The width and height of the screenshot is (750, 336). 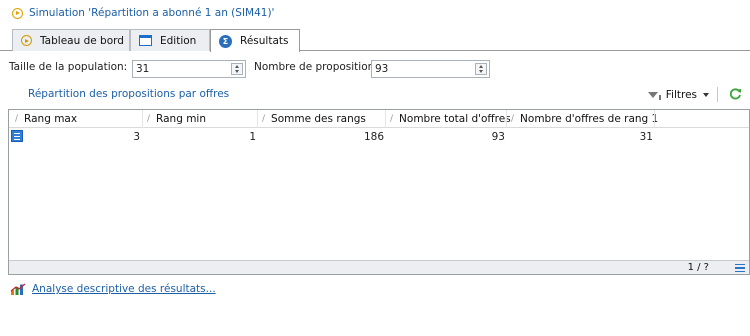 I want to click on population-stepper: 31, so click(x=189, y=69).